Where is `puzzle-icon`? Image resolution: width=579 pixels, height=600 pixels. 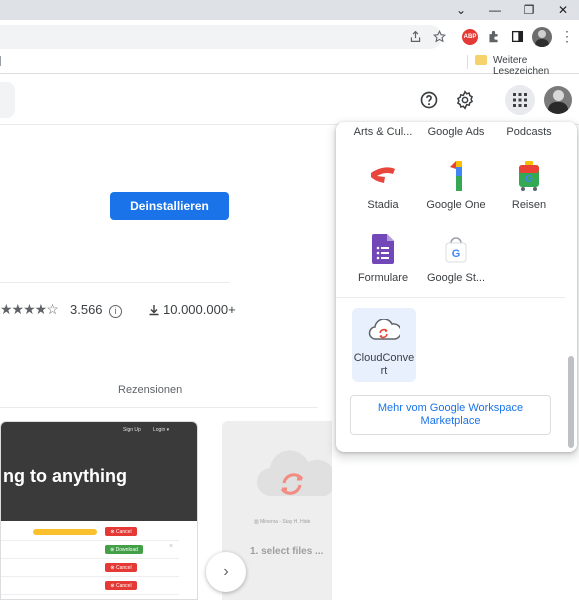 puzzle-icon is located at coordinates (493, 36).